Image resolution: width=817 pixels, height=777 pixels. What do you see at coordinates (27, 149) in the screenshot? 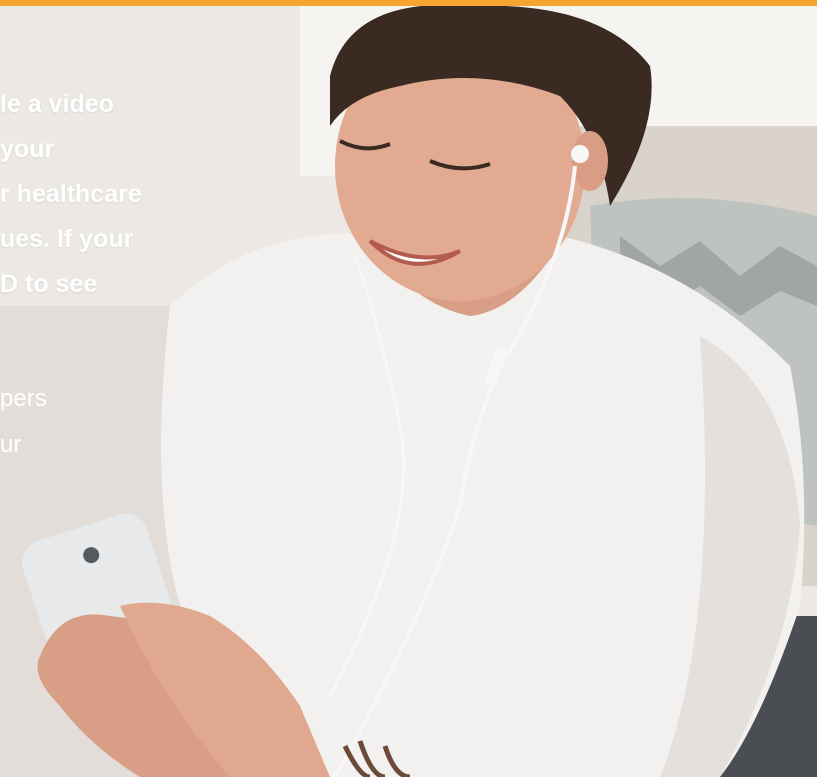
I see `headline-line: your` at bounding box center [27, 149].